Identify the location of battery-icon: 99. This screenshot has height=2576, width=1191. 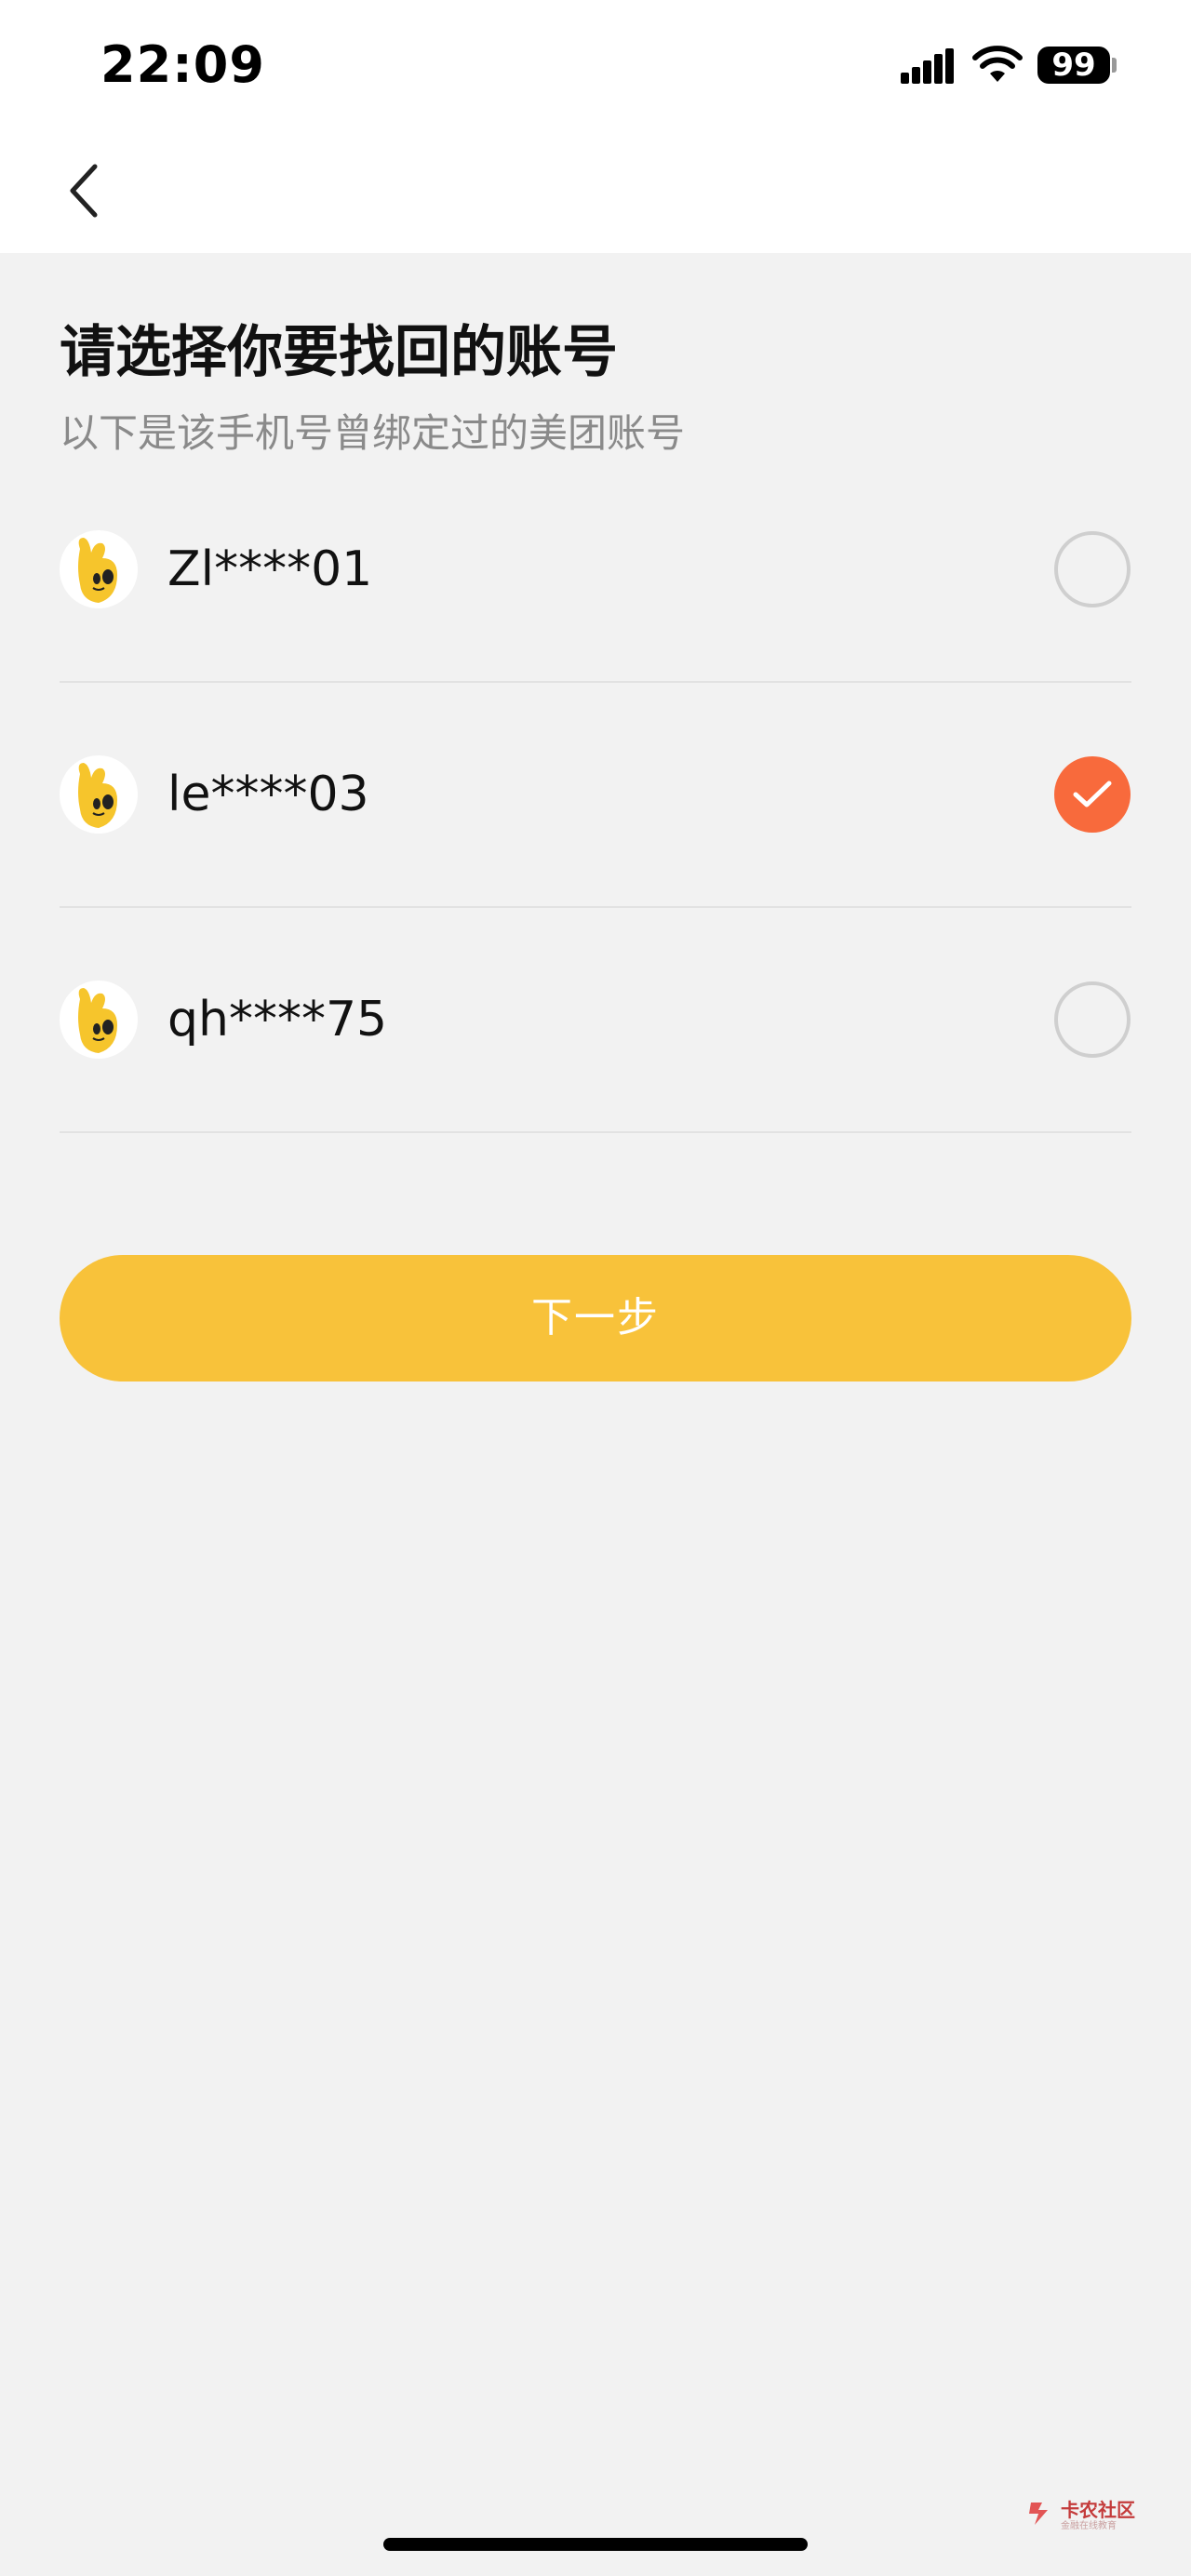
(1073, 65).